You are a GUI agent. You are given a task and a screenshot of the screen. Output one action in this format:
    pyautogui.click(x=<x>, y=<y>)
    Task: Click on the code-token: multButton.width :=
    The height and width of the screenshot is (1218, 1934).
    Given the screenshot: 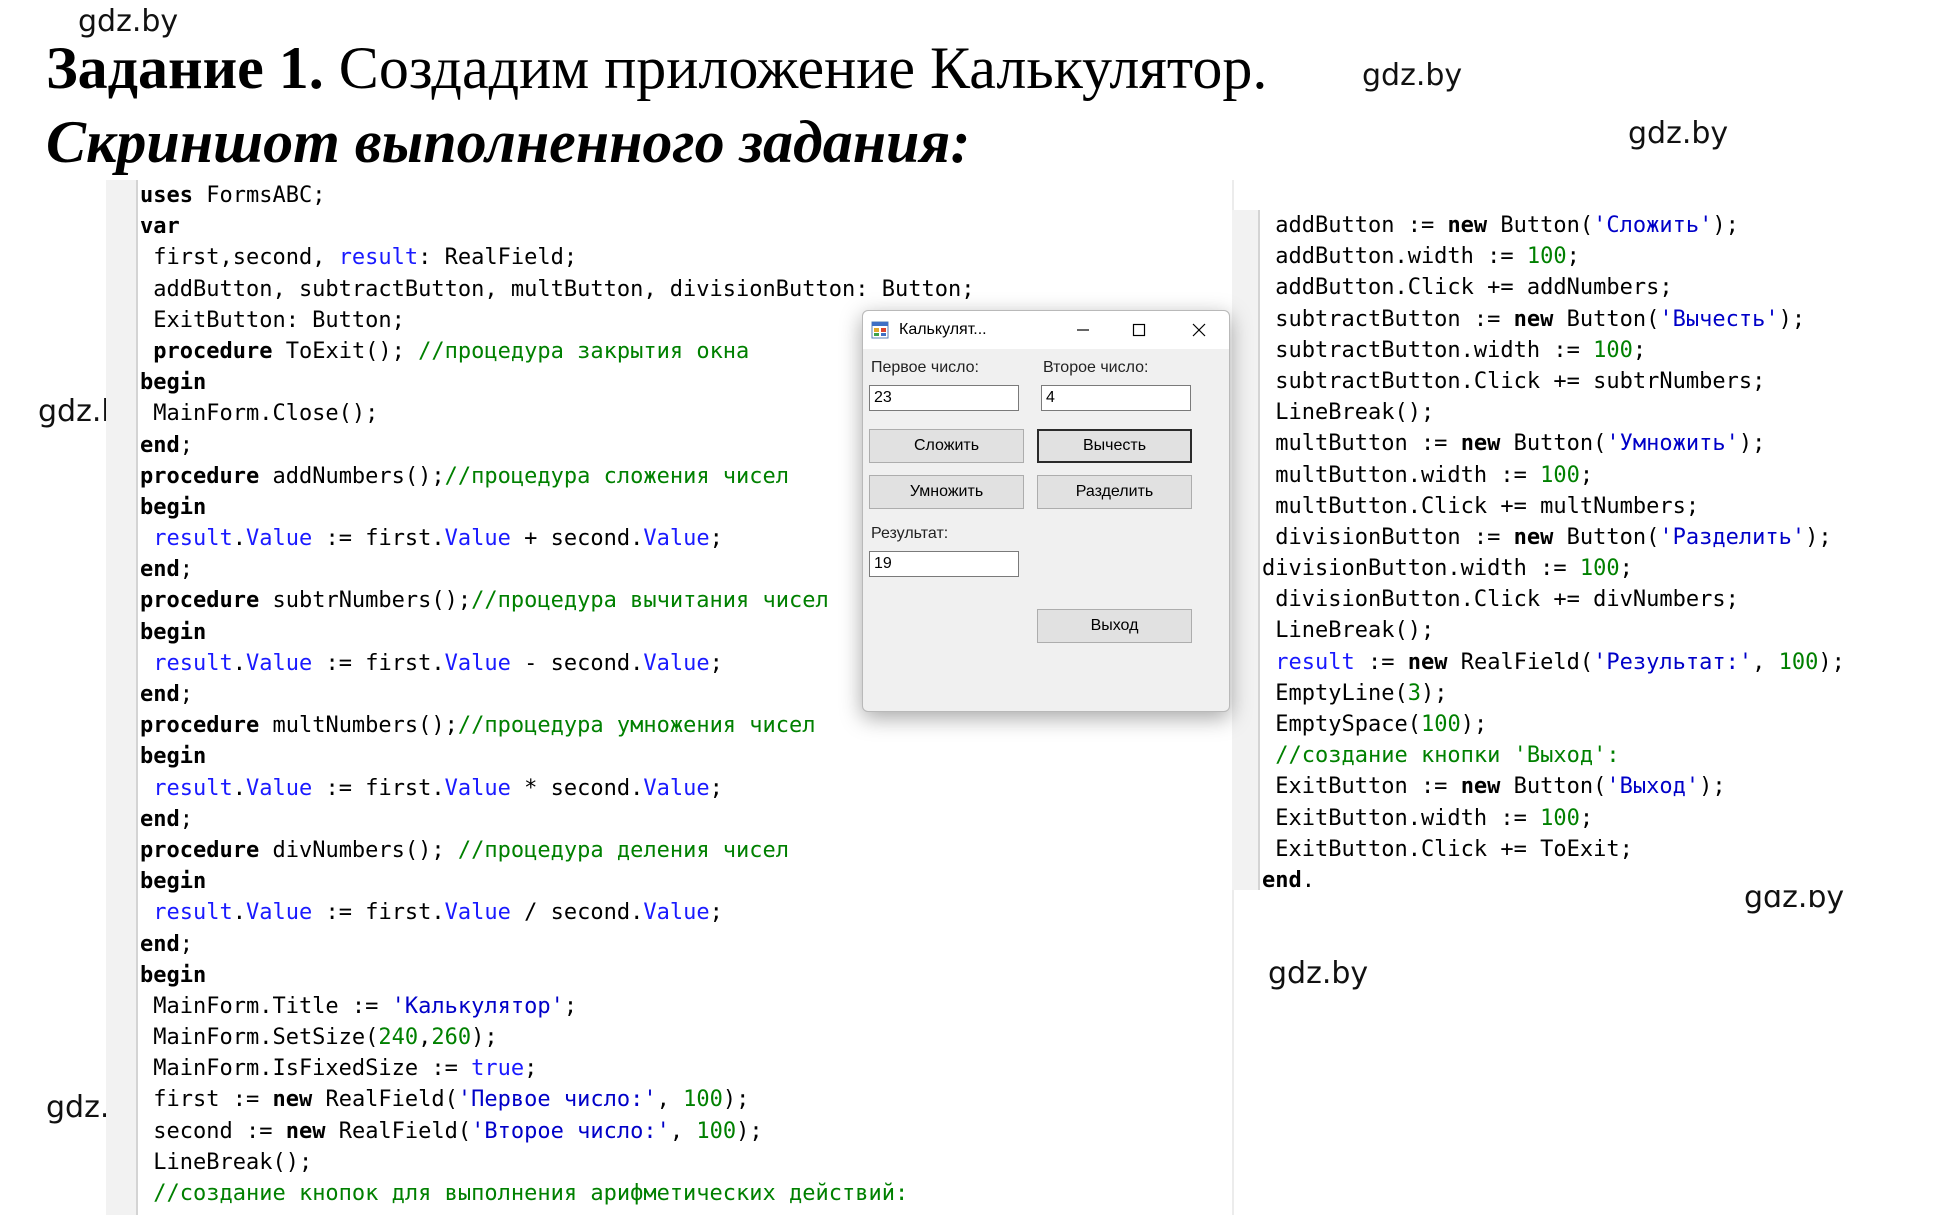 What is the action you would take?
    pyautogui.click(x=1401, y=475)
    